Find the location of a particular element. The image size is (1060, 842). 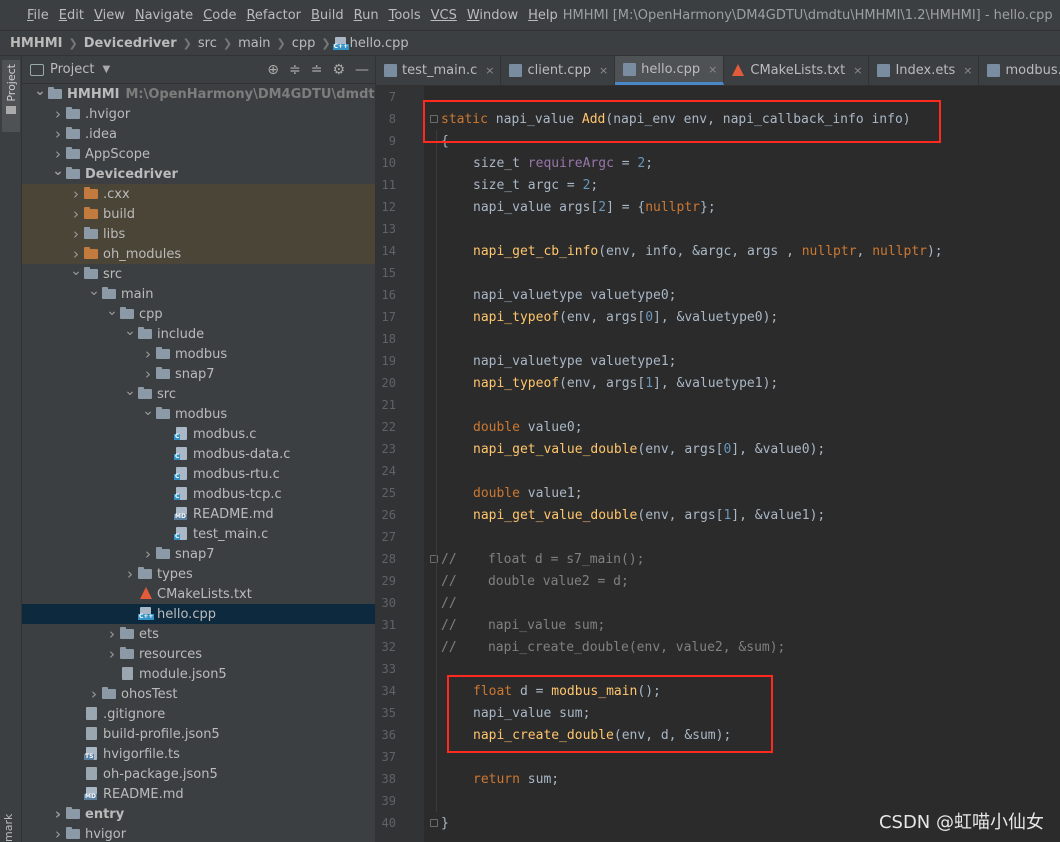

tree-row: › libs is located at coordinates (198, 234).